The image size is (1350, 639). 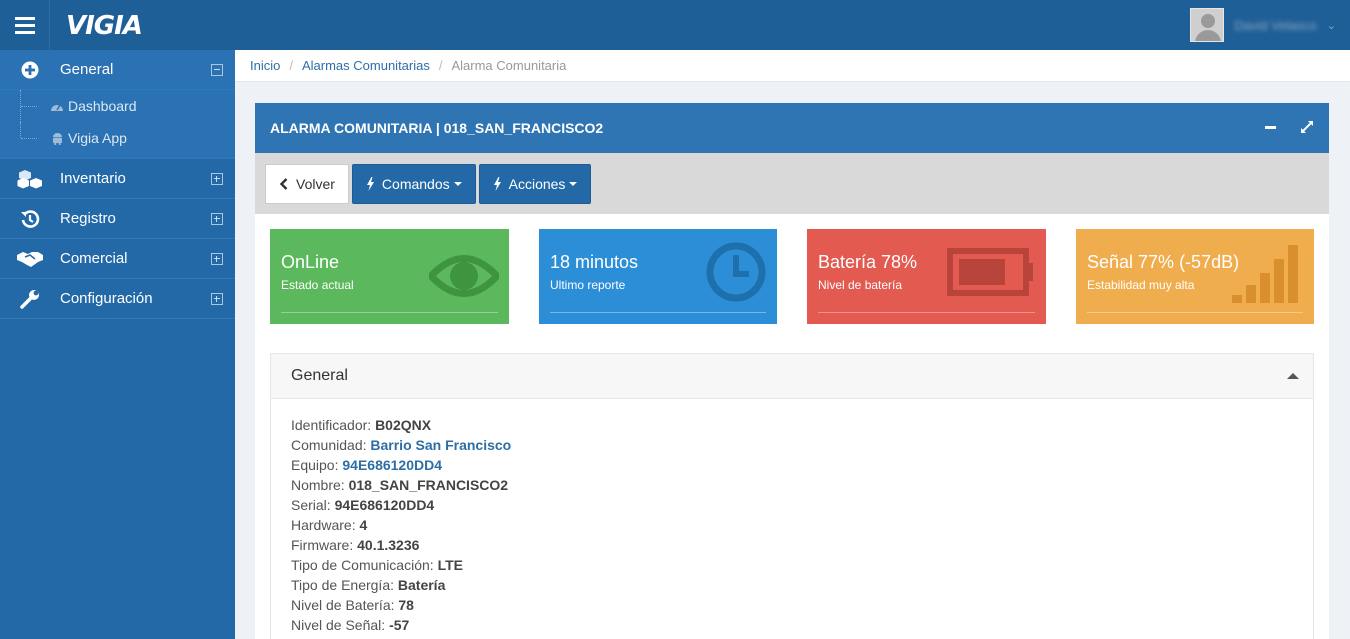 What do you see at coordinates (117, 70) in the screenshot?
I see `sidebar-item-general: General` at bounding box center [117, 70].